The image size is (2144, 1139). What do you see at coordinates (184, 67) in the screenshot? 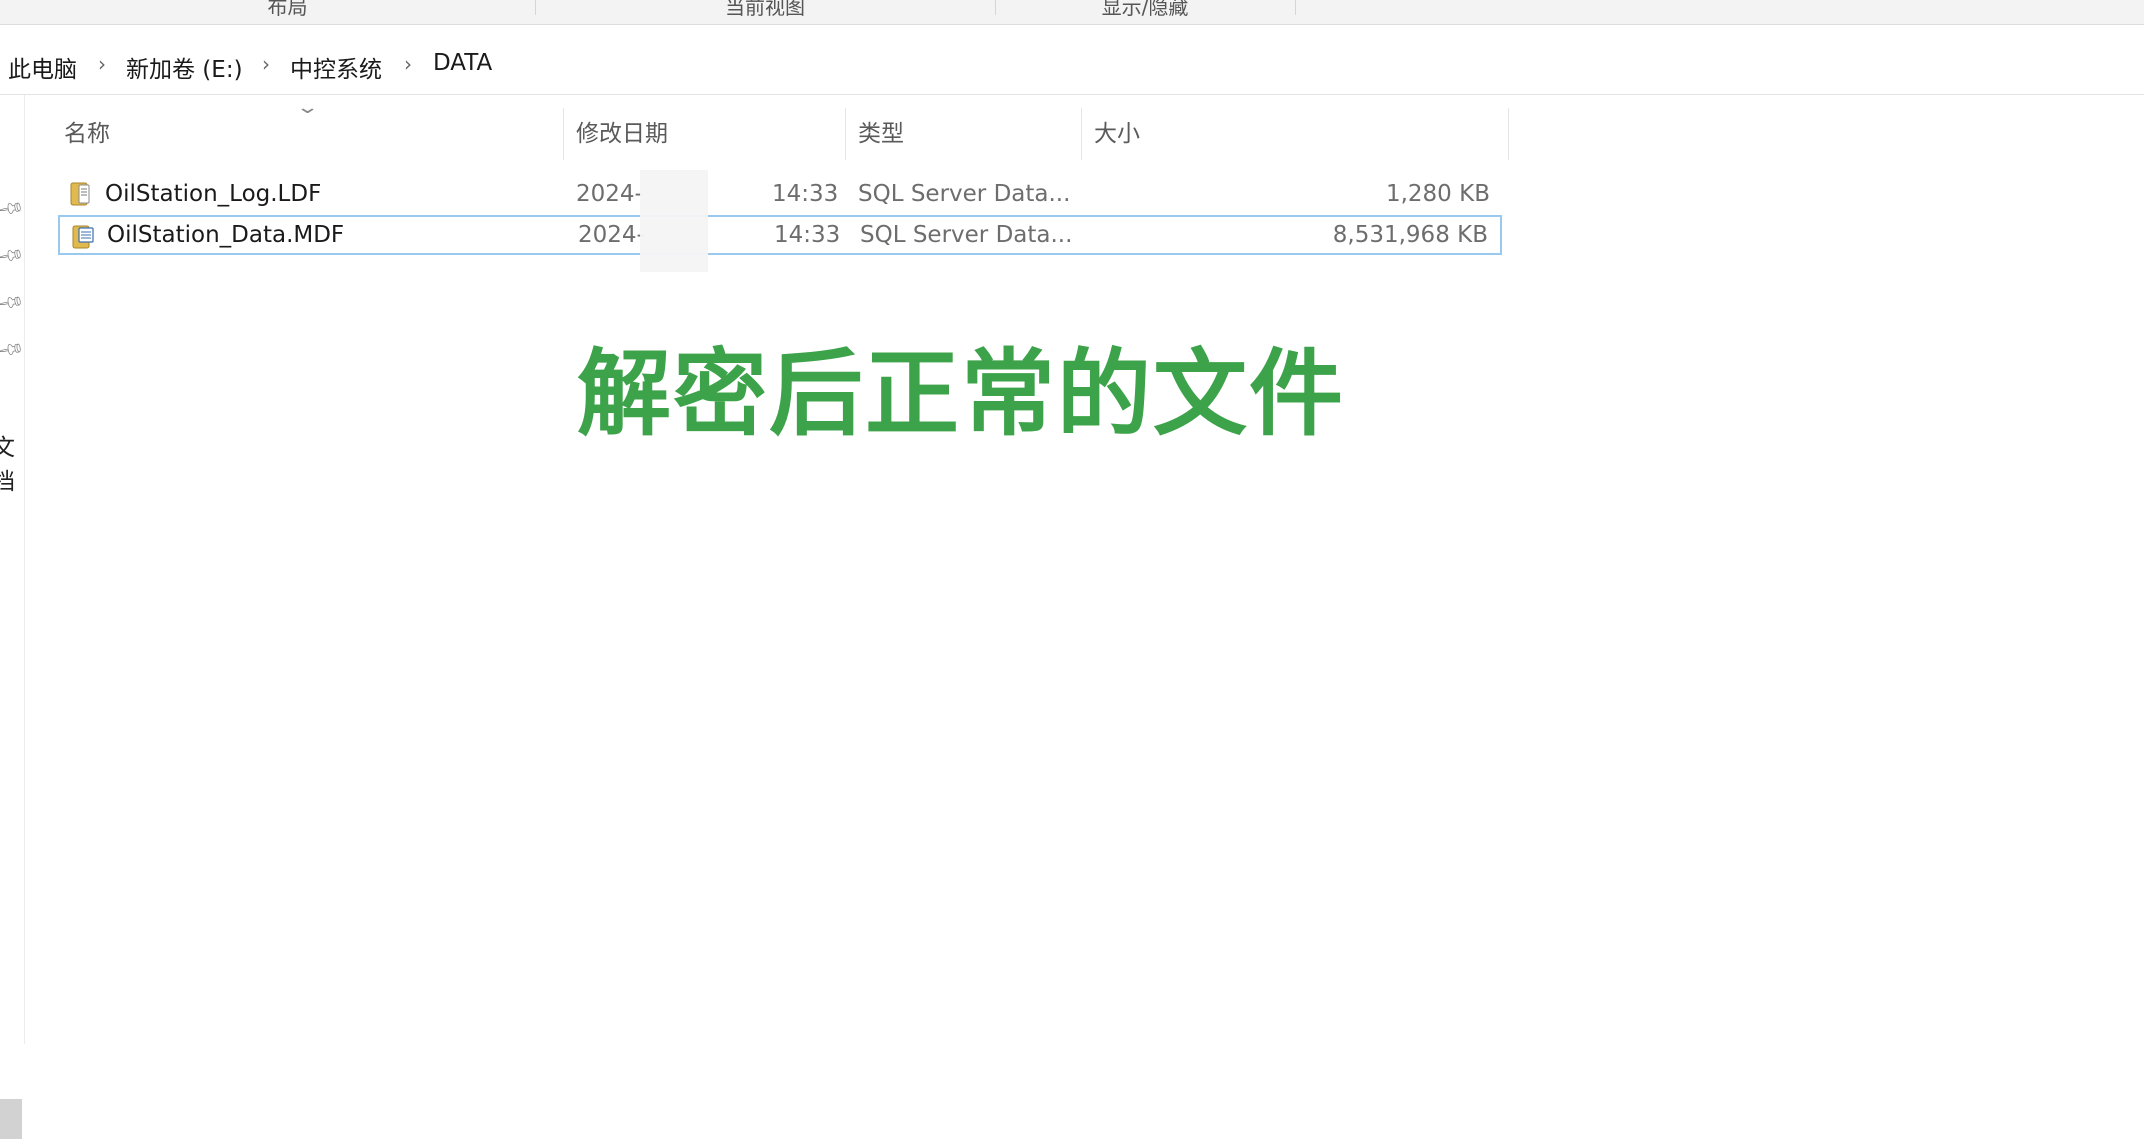
I see `breadcrumb-item-volume-e: 新加卷 (E:)` at bounding box center [184, 67].